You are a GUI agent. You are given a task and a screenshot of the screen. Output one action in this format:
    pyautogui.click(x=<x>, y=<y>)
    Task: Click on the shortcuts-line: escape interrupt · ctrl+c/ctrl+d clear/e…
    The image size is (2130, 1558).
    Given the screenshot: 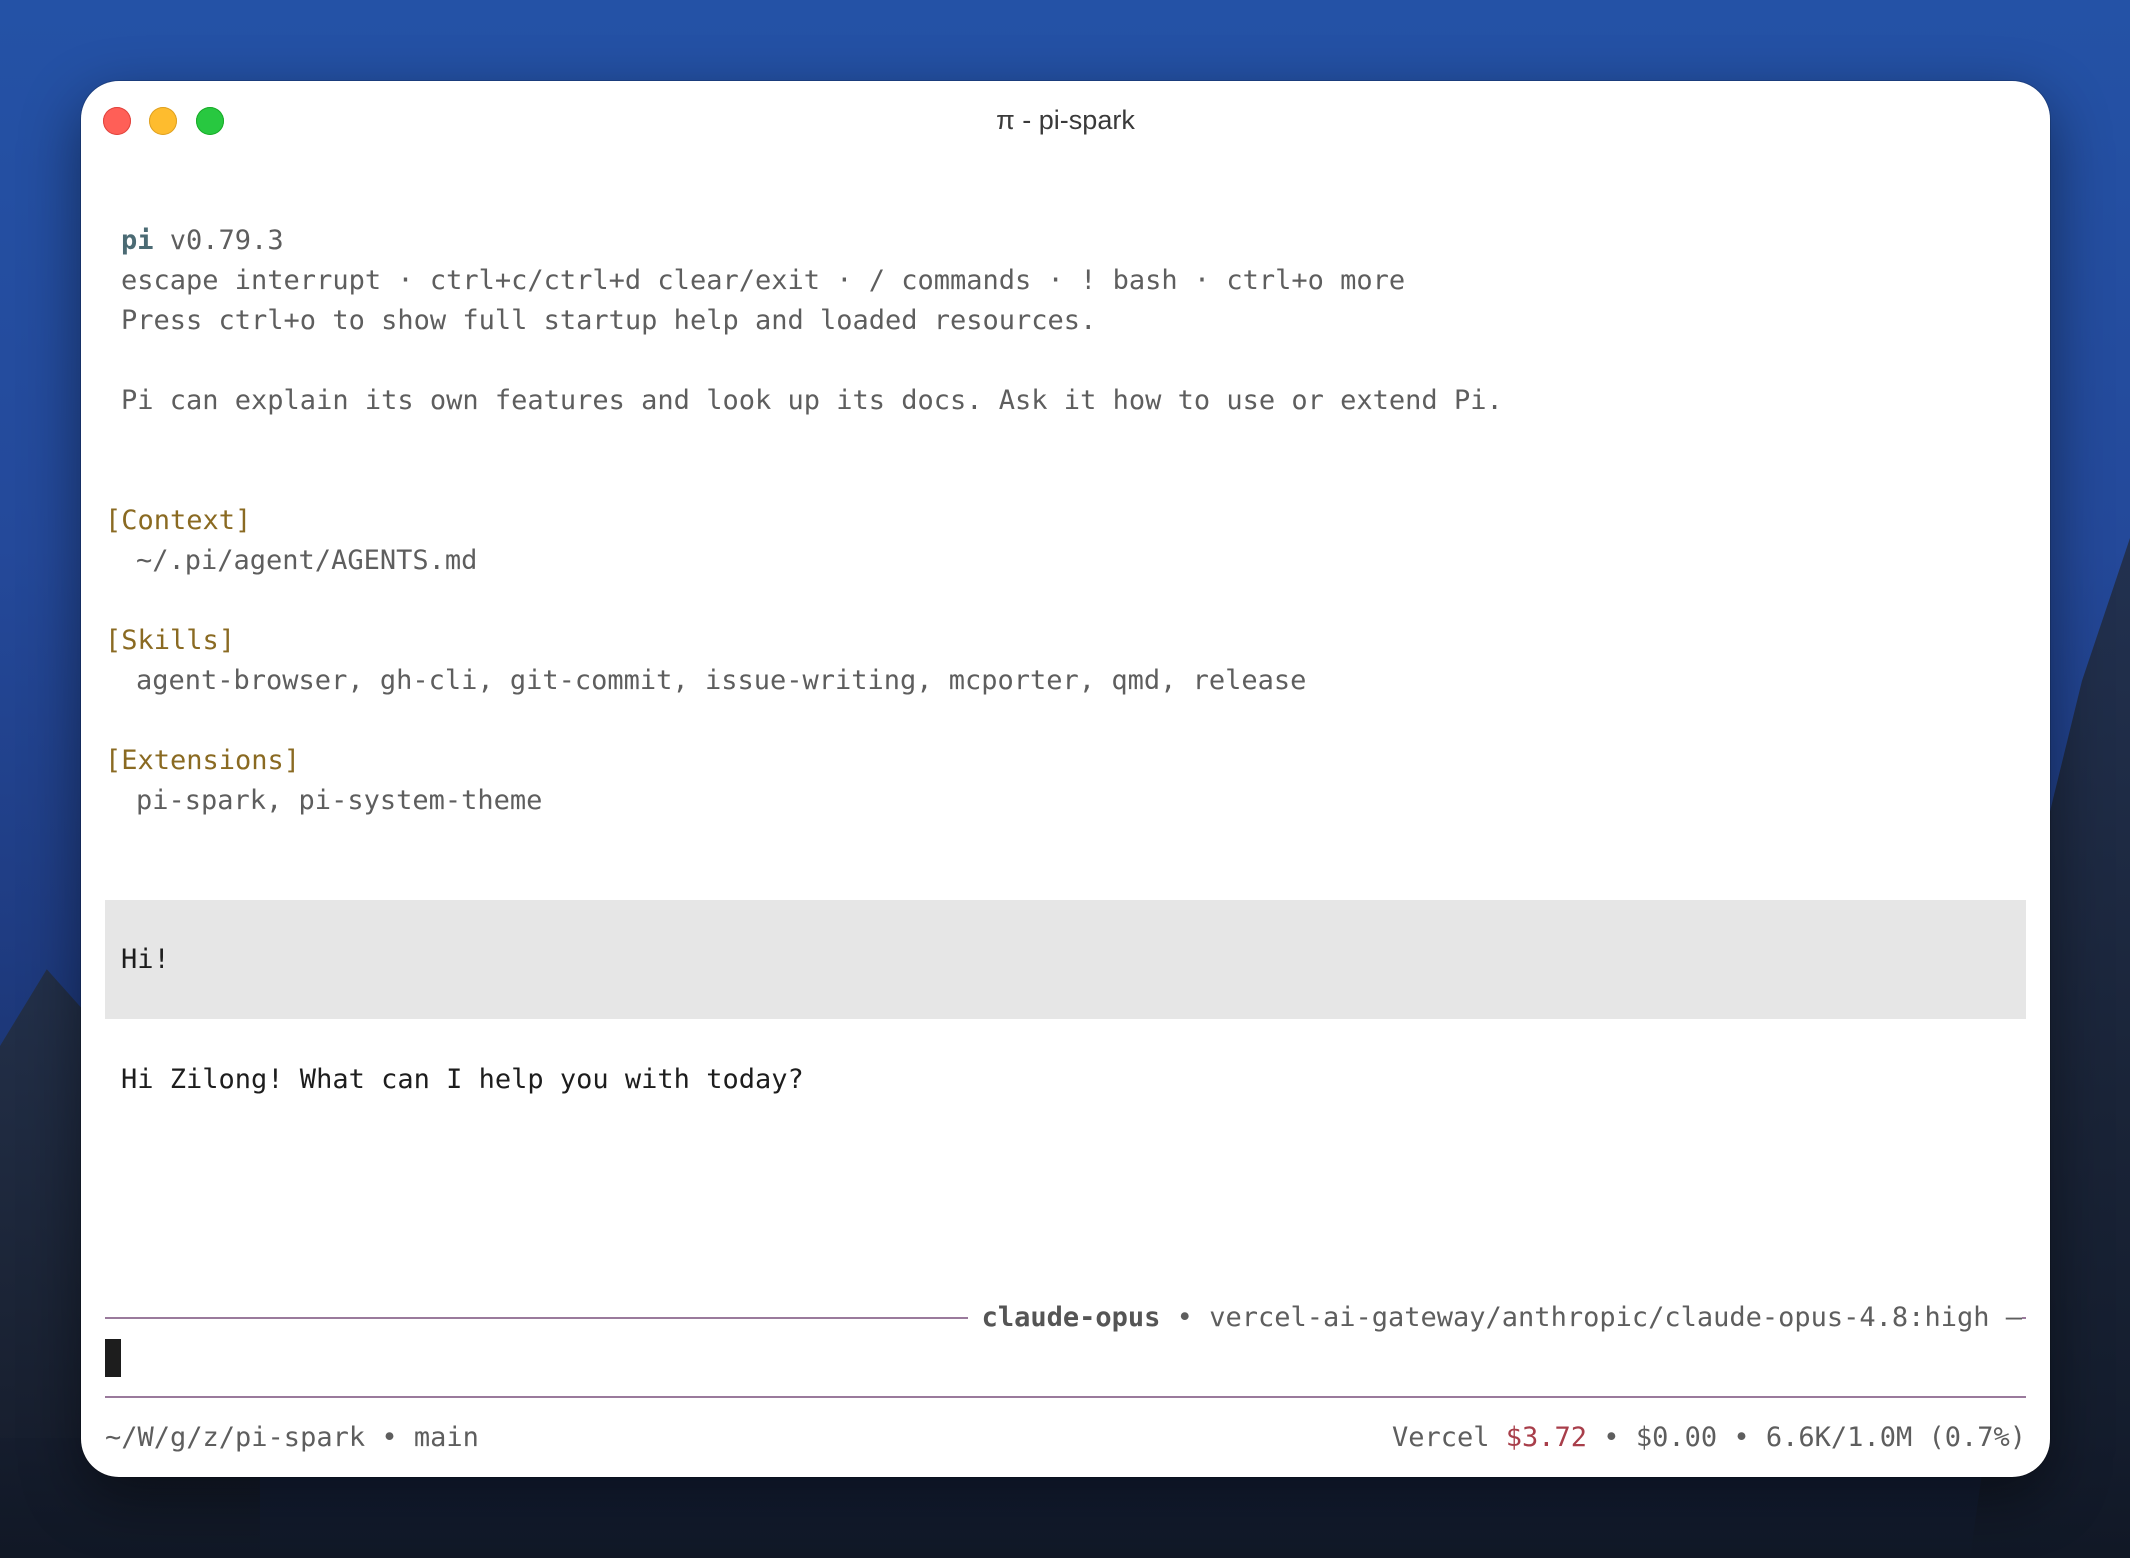 What is the action you would take?
    pyautogui.click(x=763, y=280)
    